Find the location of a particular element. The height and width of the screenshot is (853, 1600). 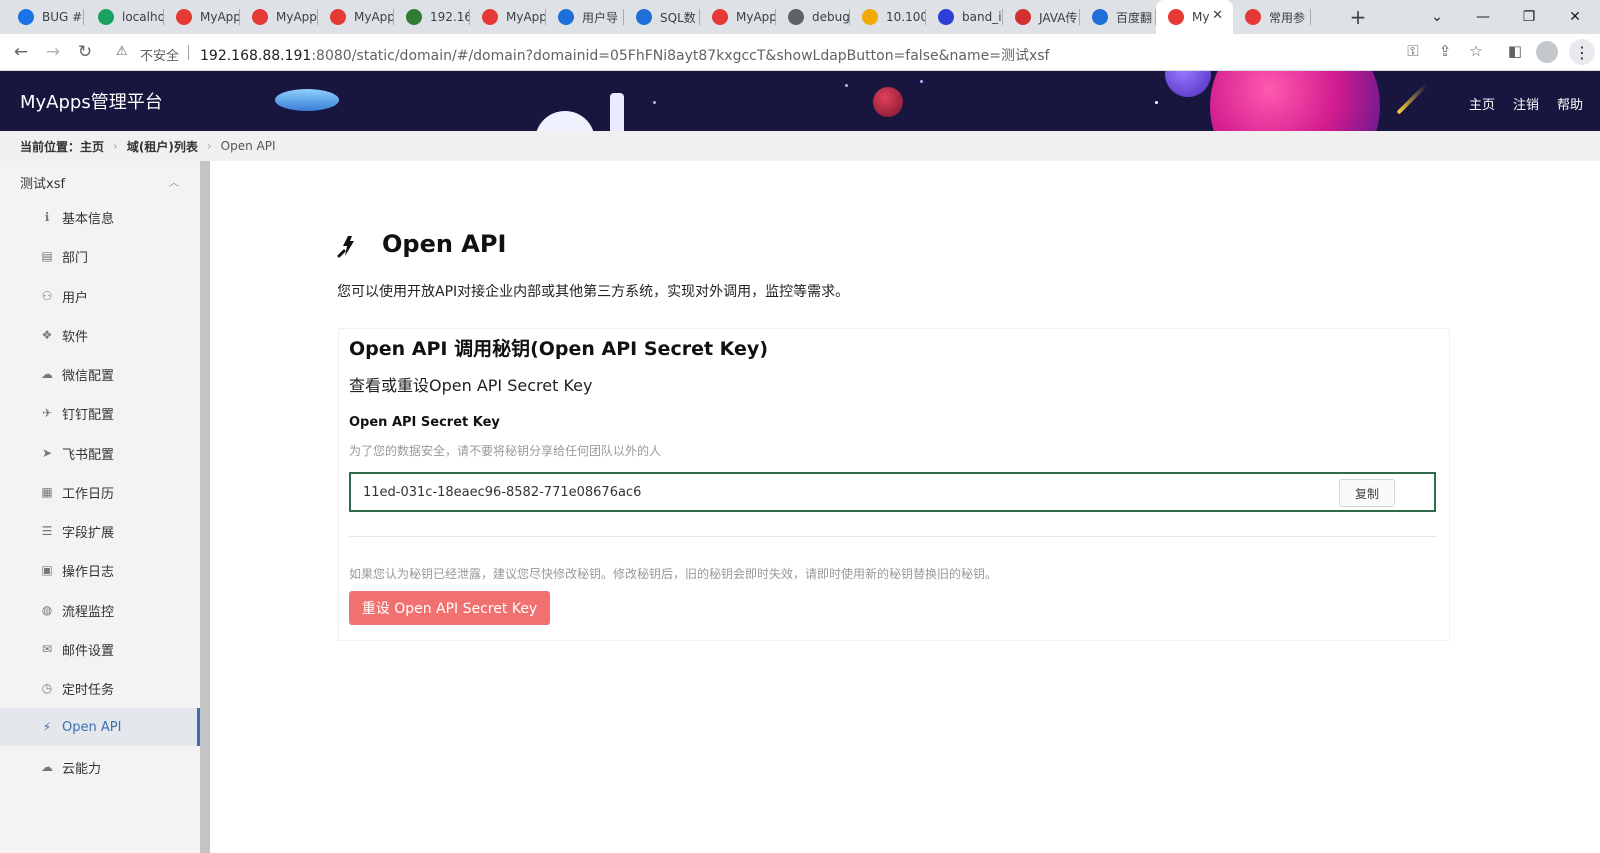

header-link-logout: 注销 is located at coordinates (1526, 103).